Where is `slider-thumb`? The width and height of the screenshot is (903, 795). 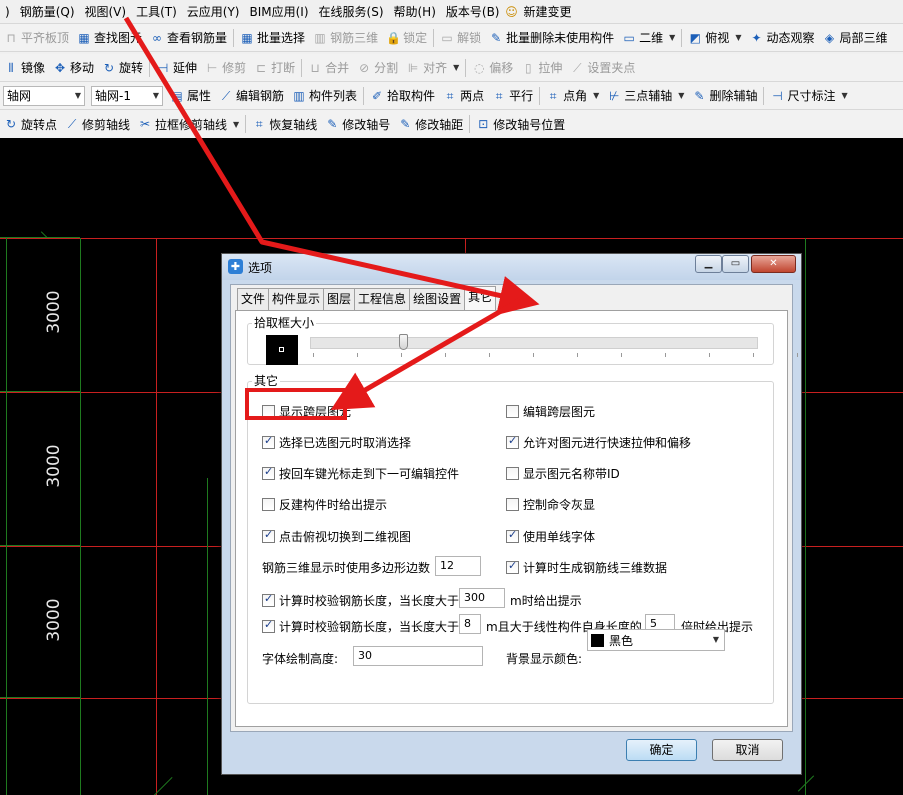 slider-thumb is located at coordinates (403, 342).